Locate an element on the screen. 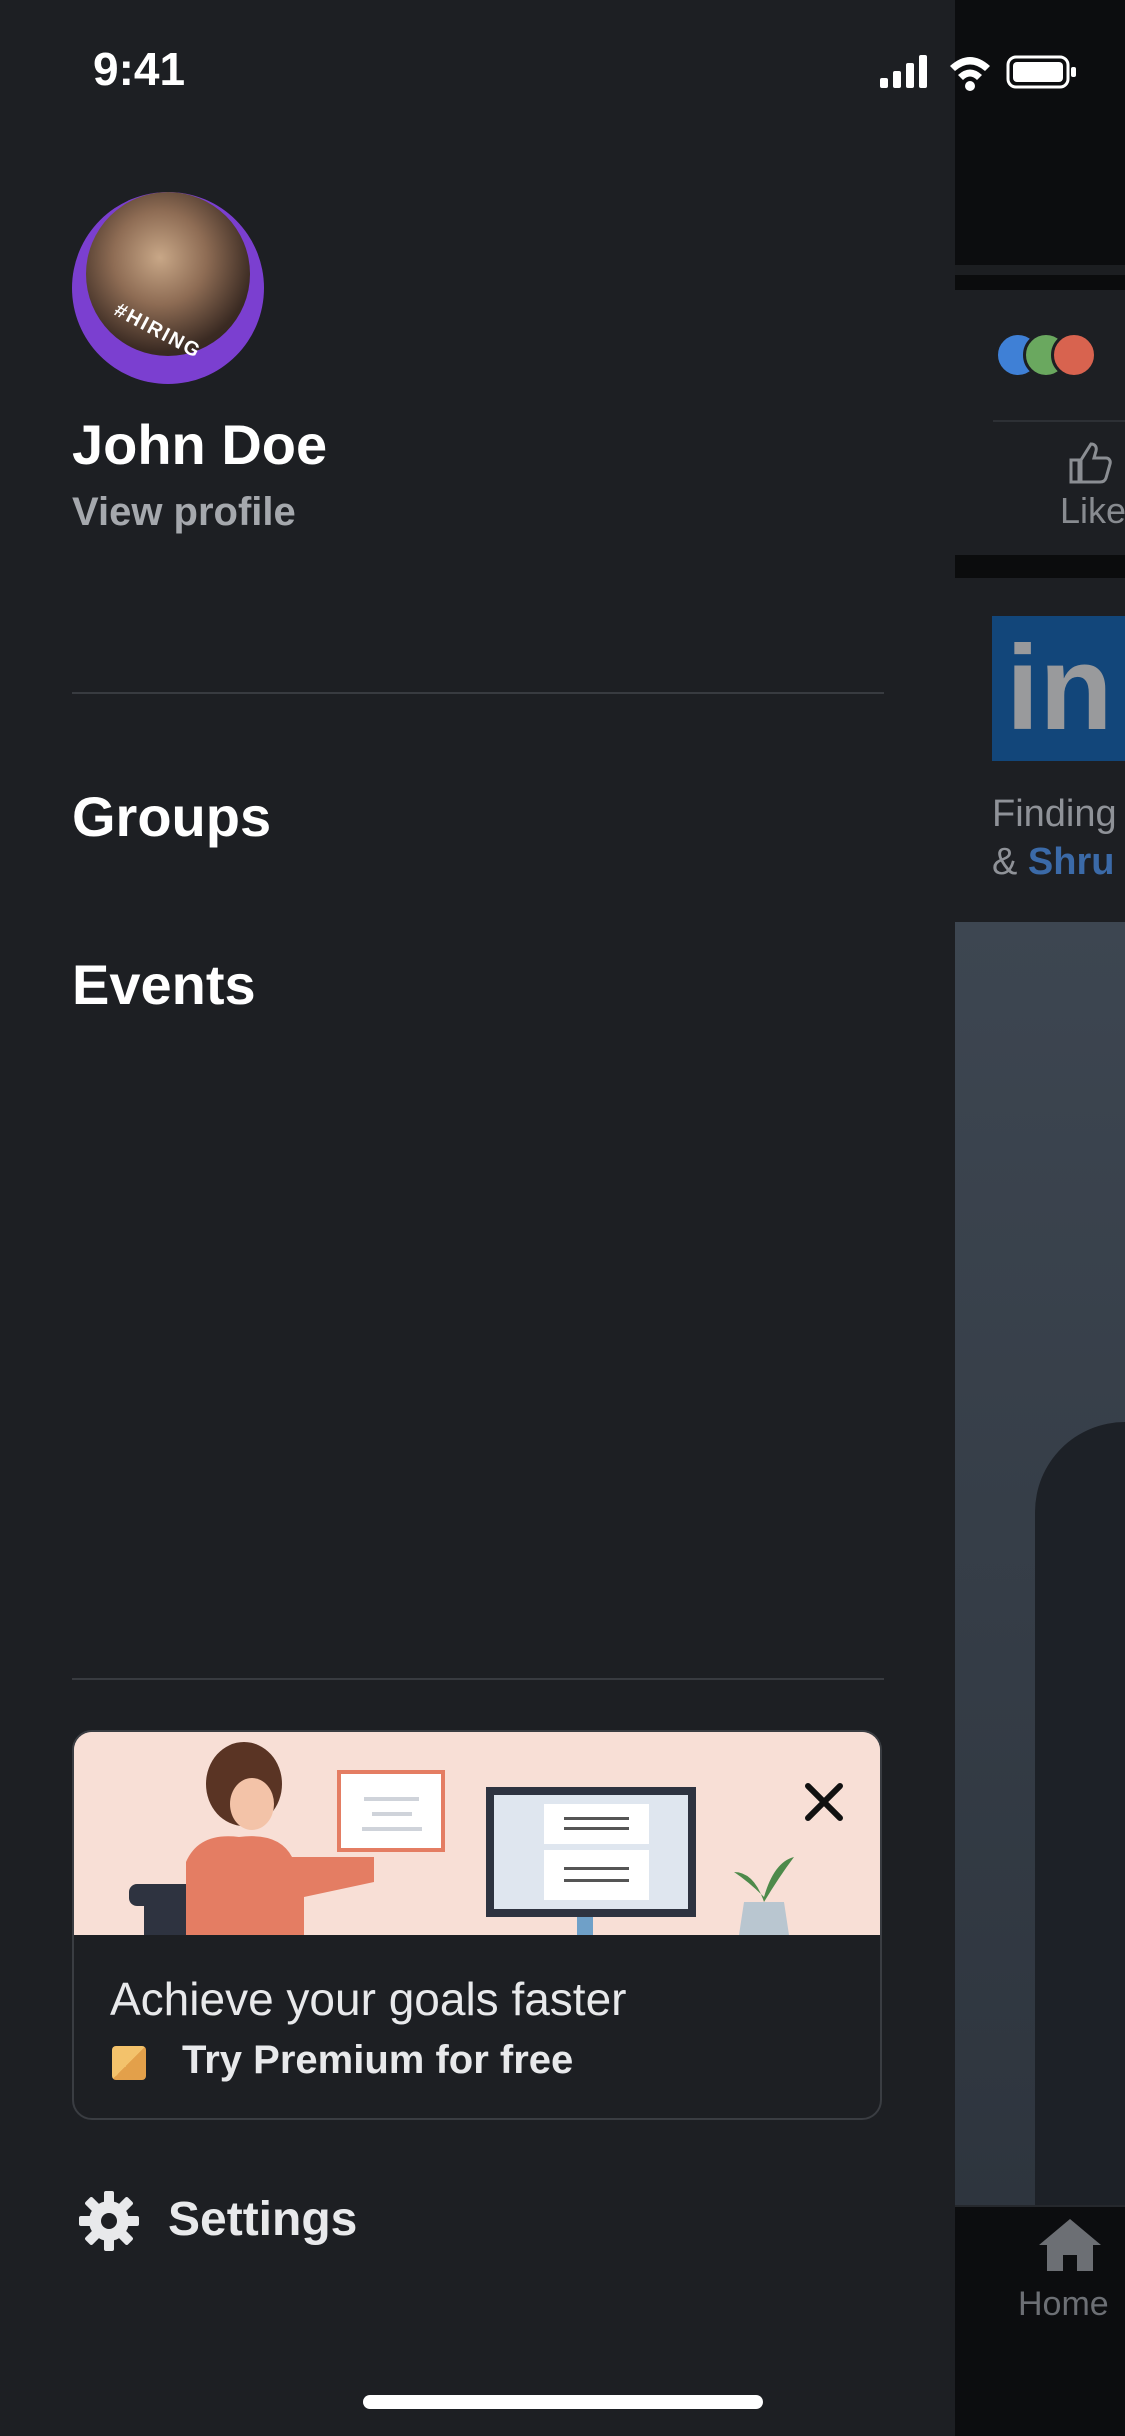 The width and height of the screenshot is (1125, 2436). feed-post-image is located at coordinates (1040, 1572).